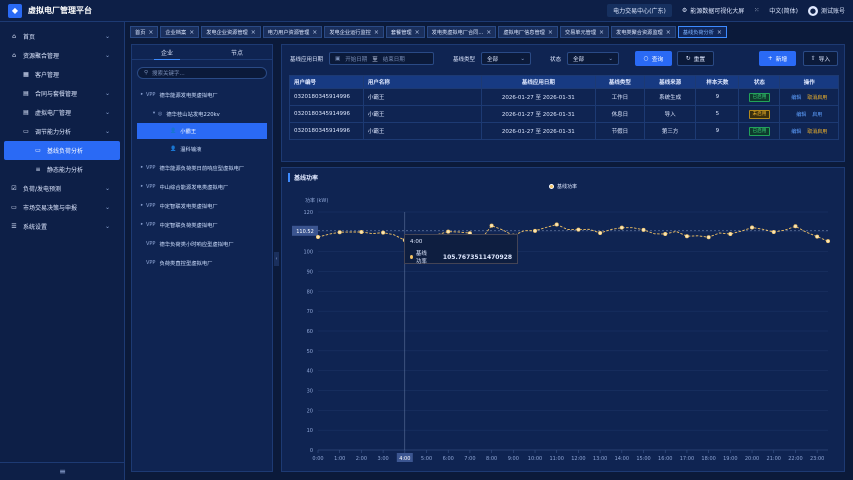  I want to click on tree-node: ▸ VPP 德华能源发电类虚拟电厂, so click(202, 94).